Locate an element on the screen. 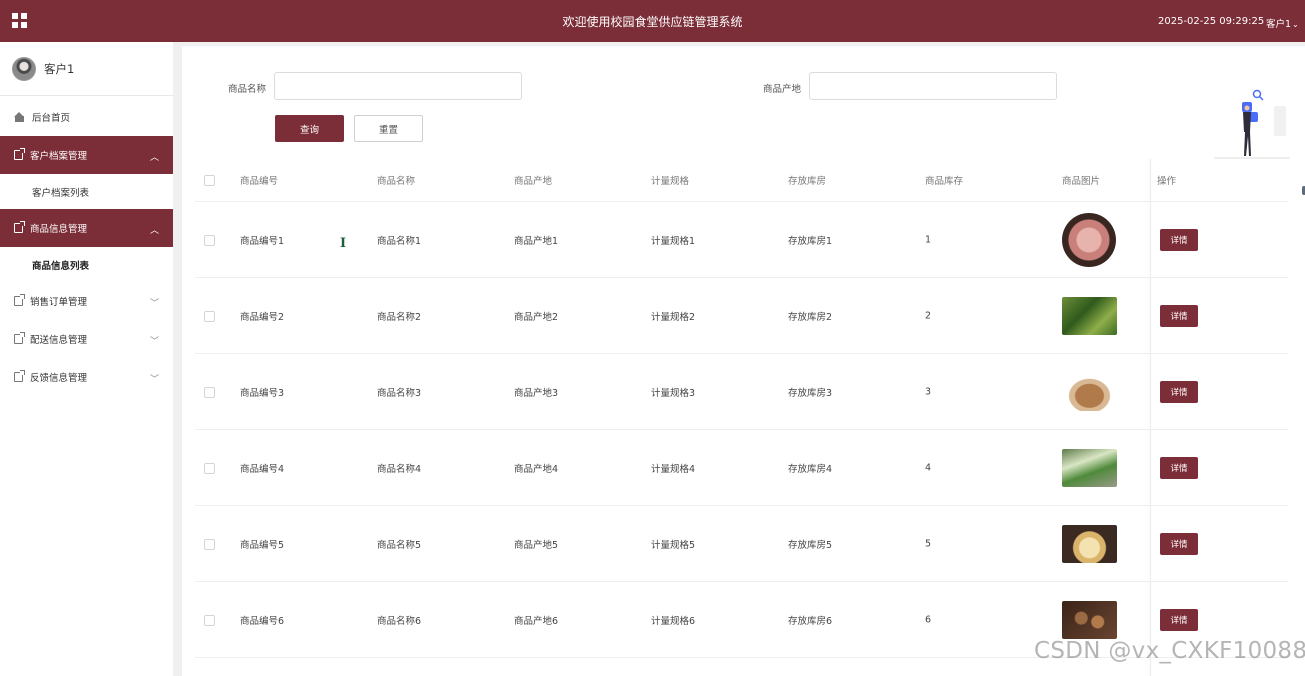 The height and width of the screenshot is (676, 1305). query-button: 查询 is located at coordinates (309, 128).